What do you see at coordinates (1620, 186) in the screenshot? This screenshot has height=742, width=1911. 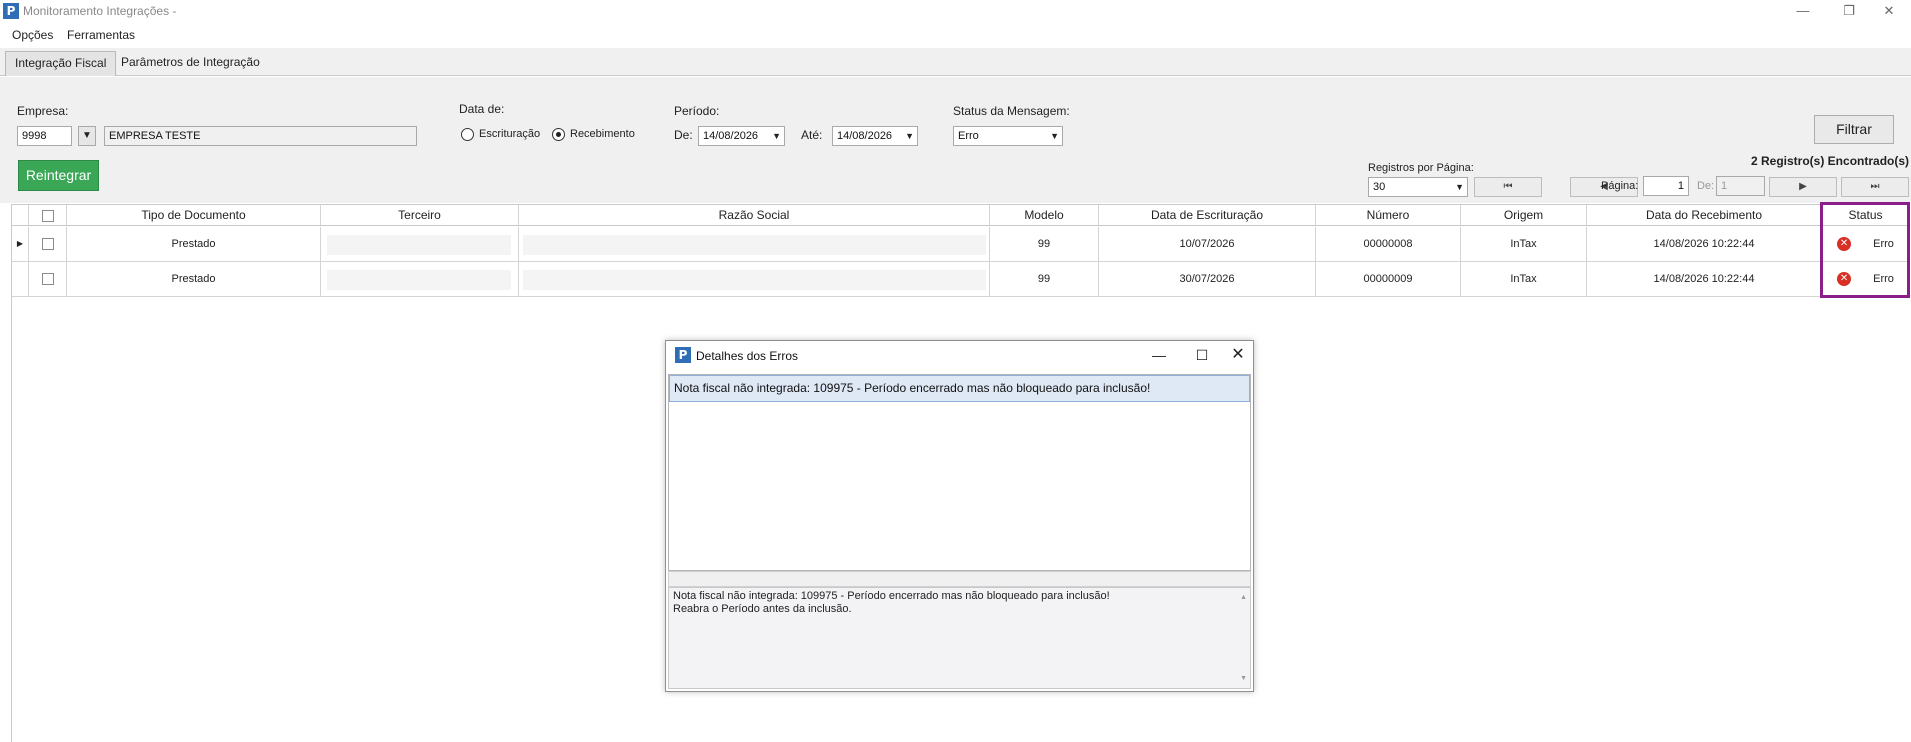 I see `pagina-label: Página:` at bounding box center [1620, 186].